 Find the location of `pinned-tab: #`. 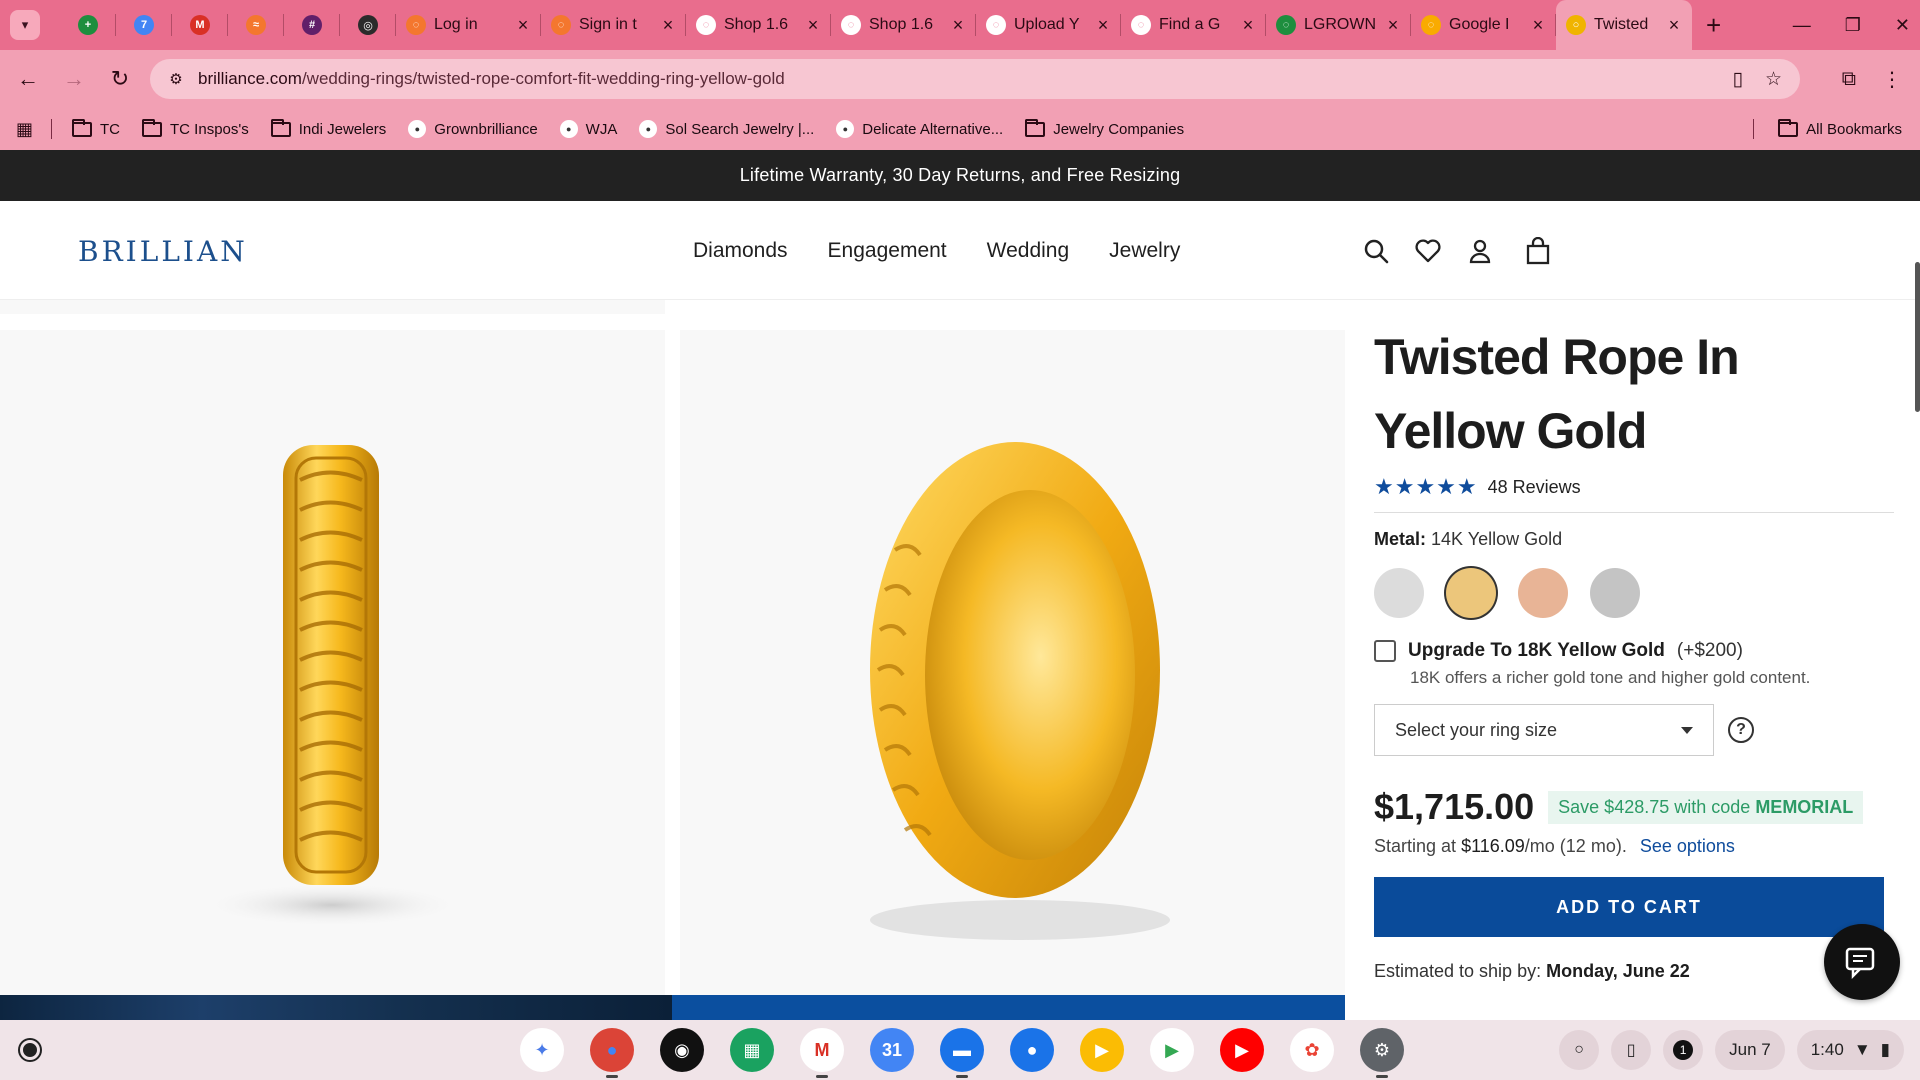

pinned-tab: # is located at coordinates (312, 25).